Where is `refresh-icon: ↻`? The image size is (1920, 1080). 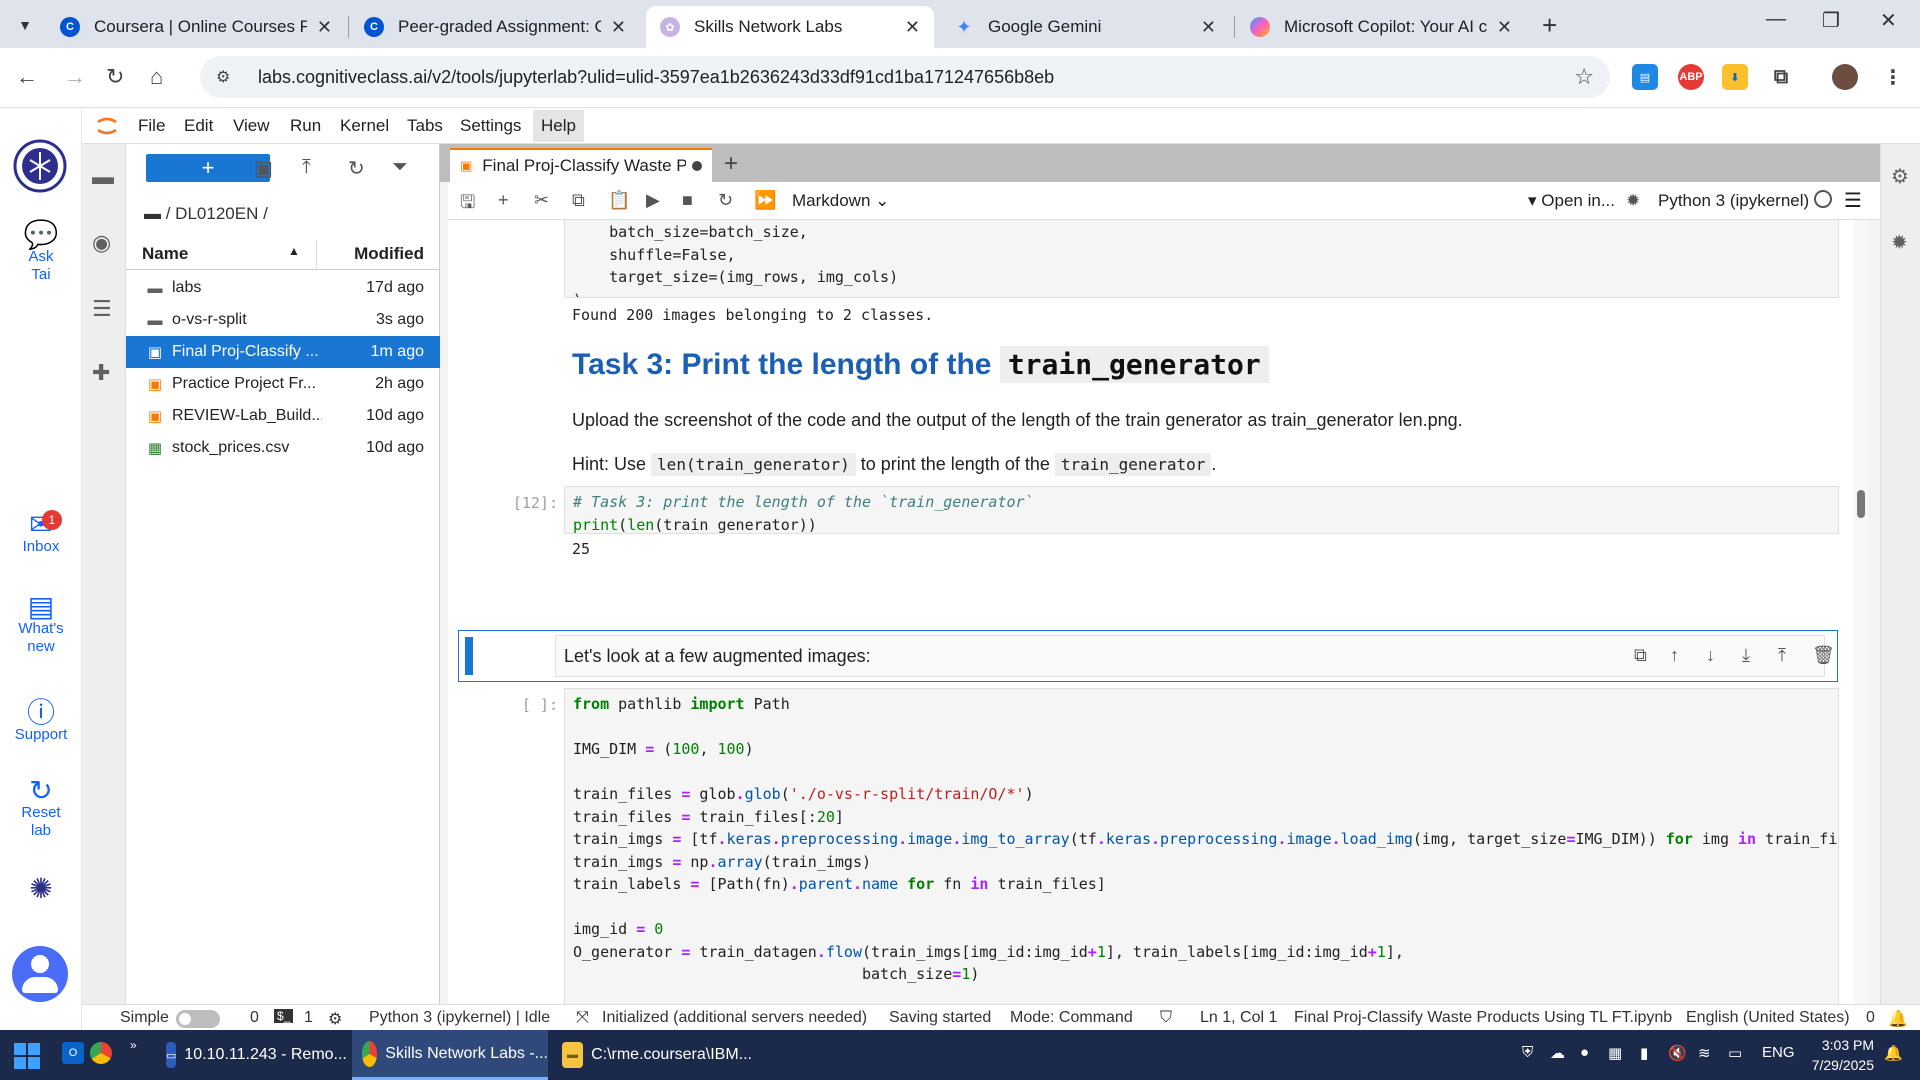 refresh-icon: ↻ is located at coordinates (356, 168).